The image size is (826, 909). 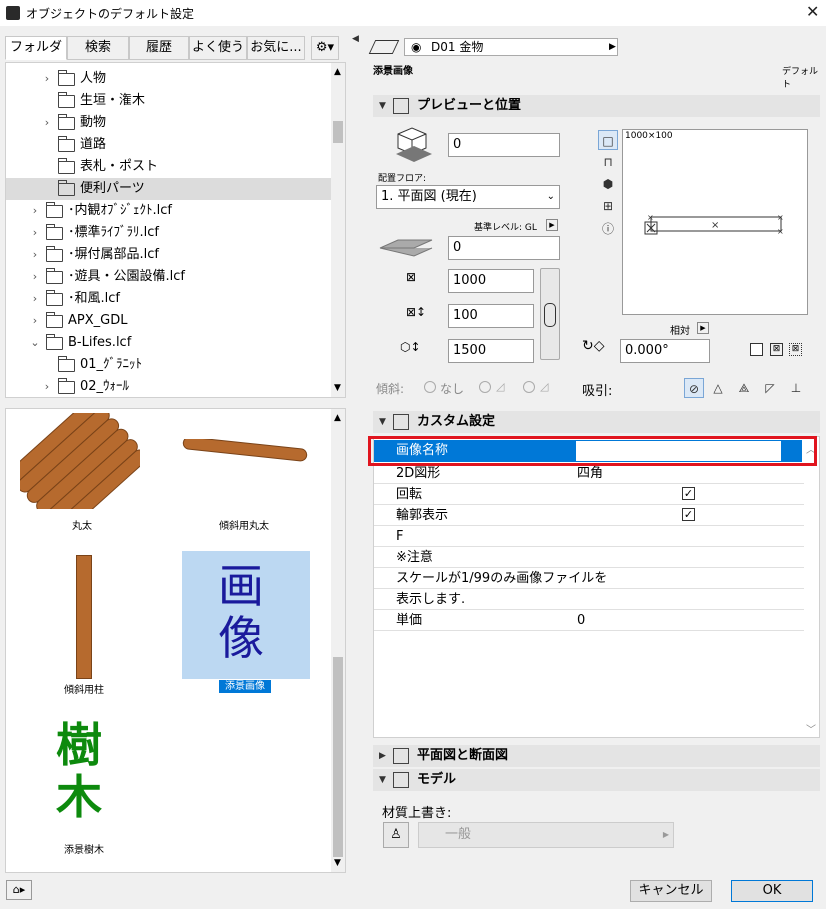 I want to click on tree-item: 道路, so click(x=168, y=145).